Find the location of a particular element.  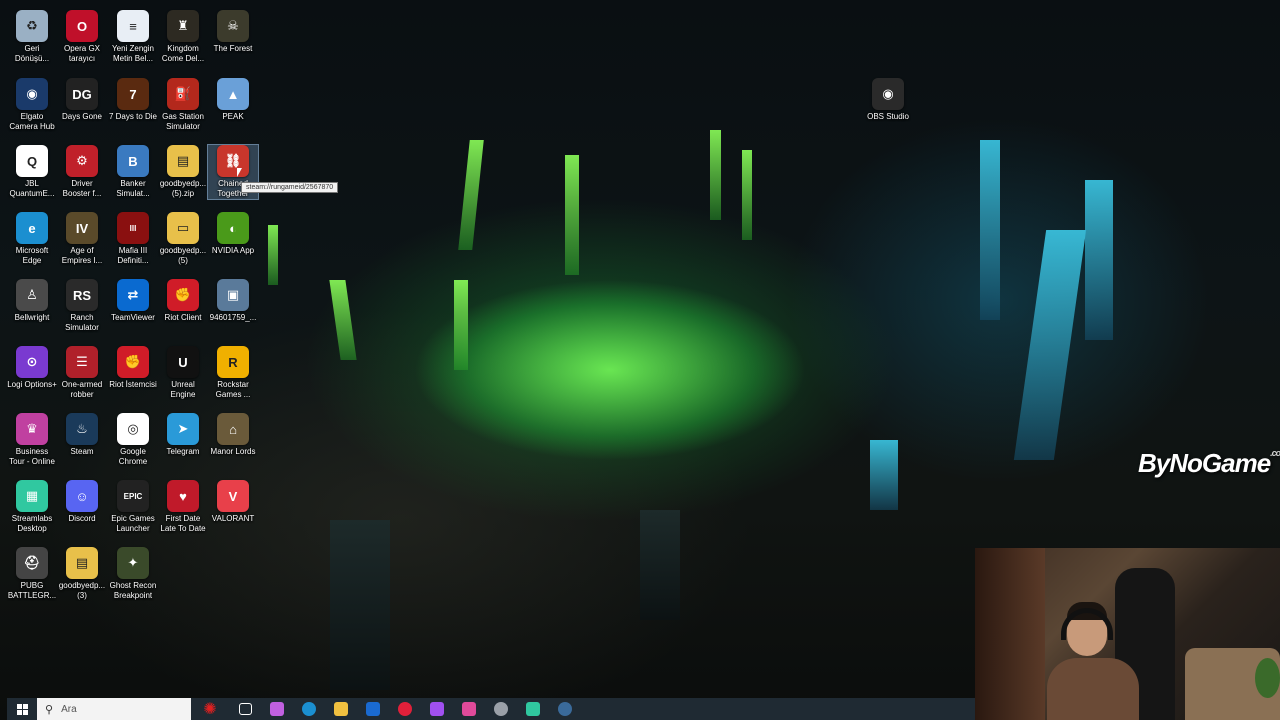

desktop-icon-label: Streamlabs Desktop is located at coordinates (32, 523).